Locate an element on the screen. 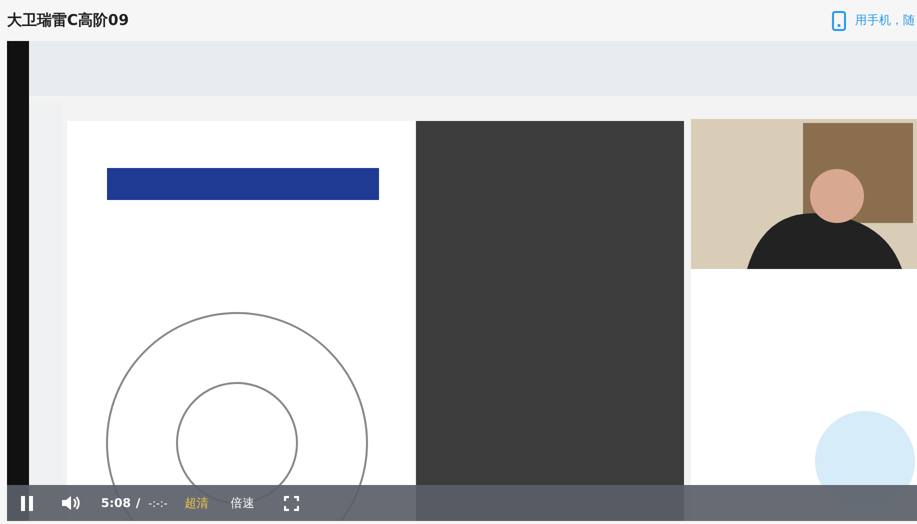 The width and height of the screenshot is (917, 524). duration: -:-:- is located at coordinates (158, 503).